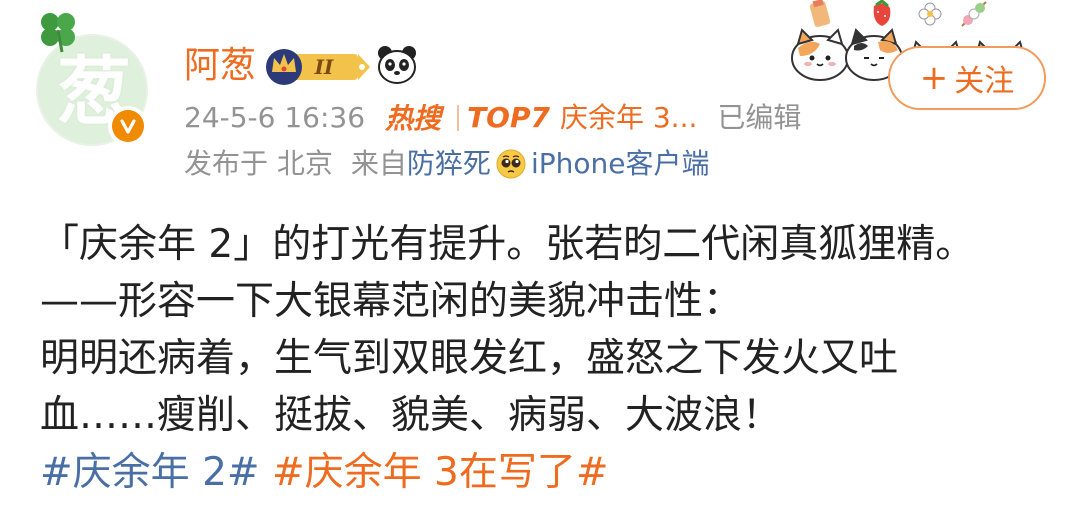 Image resolution: width=1080 pixels, height=522 pixels. I want to click on post-text-line: 「庆余年 2」的打光有提升。张若昀二代闲真狐狸精。, so click(507, 244).